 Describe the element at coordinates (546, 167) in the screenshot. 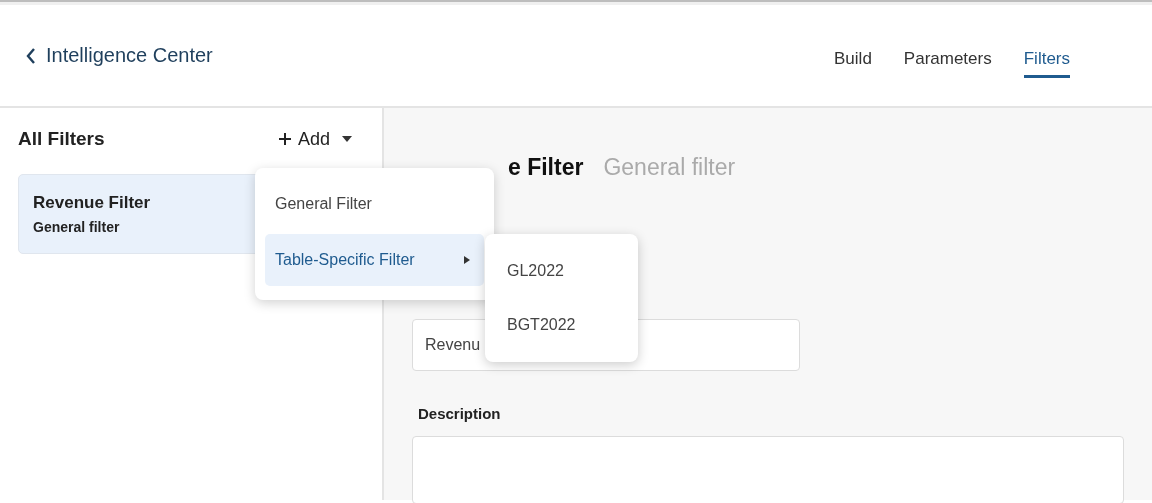

I see `filter-title: e Filter` at that location.